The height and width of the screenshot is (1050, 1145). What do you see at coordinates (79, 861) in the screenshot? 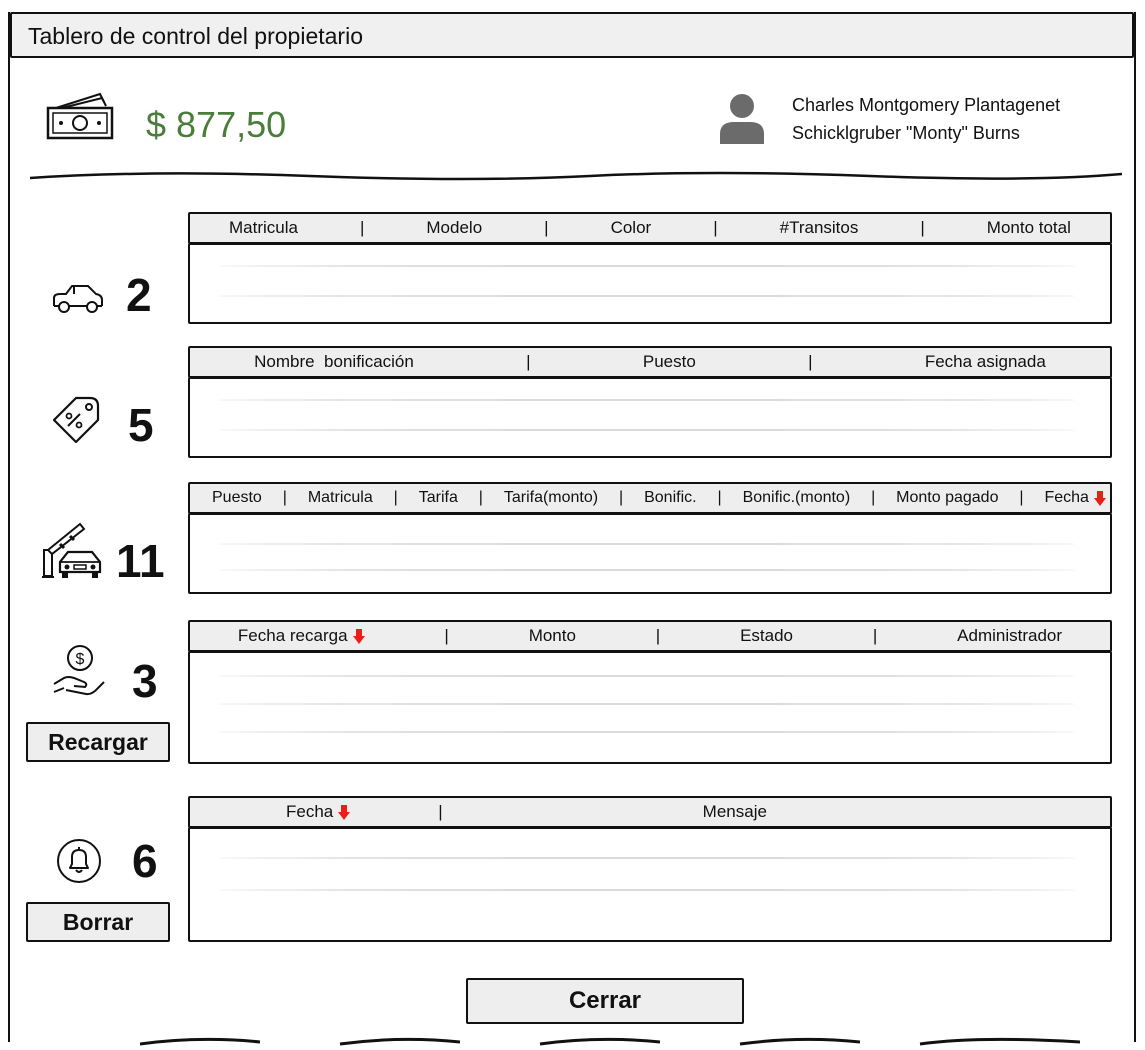
I see `bell-icon` at bounding box center [79, 861].